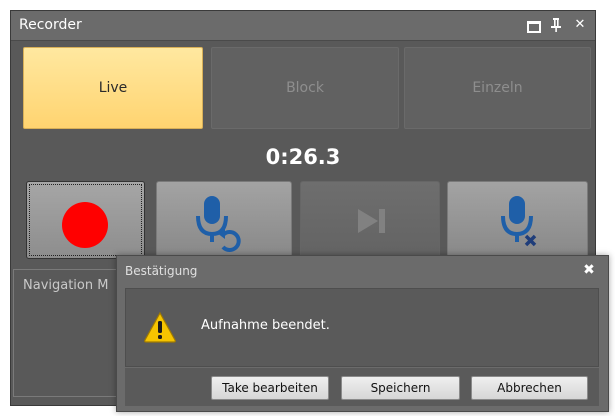  I want to click on recording-timer: 0:26.3, so click(303, 157).